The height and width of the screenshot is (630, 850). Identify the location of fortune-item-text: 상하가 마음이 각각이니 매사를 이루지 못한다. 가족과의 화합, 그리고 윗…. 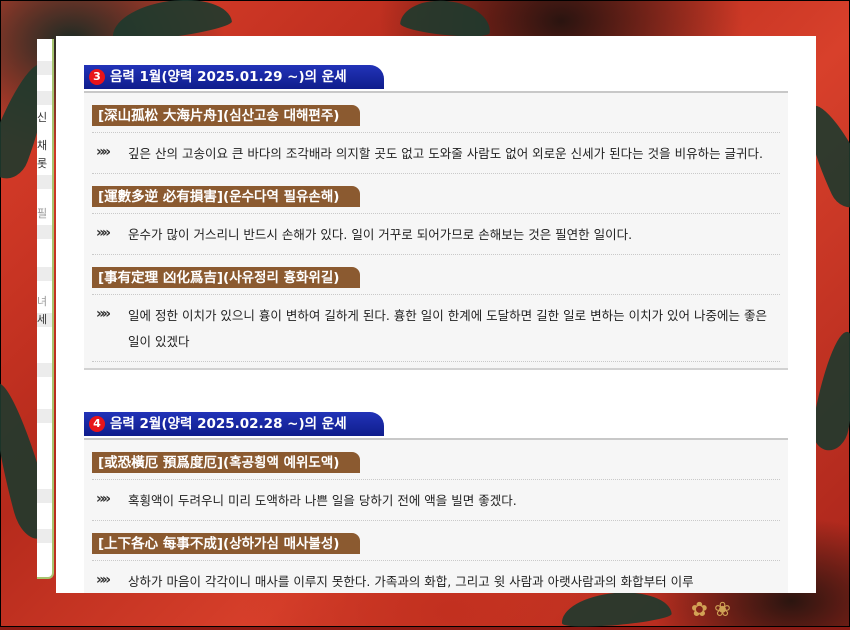
(411, 581).